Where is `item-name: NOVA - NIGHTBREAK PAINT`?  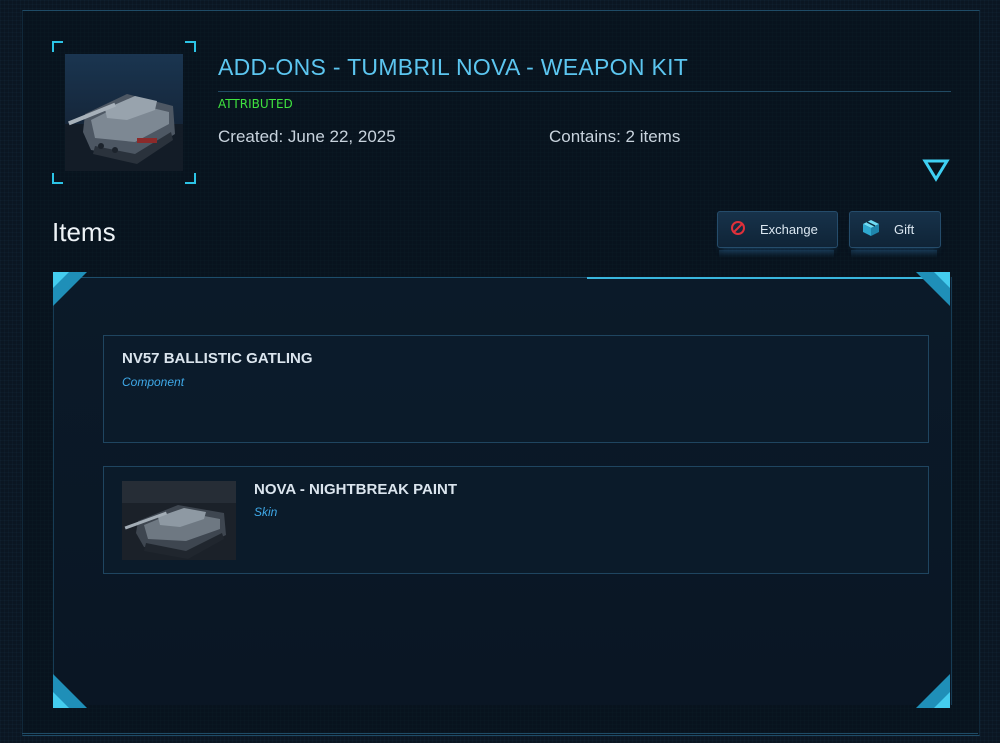
item-name: NOVA - NIGHTBREAK PAINT is located at coordinates (356, 489).